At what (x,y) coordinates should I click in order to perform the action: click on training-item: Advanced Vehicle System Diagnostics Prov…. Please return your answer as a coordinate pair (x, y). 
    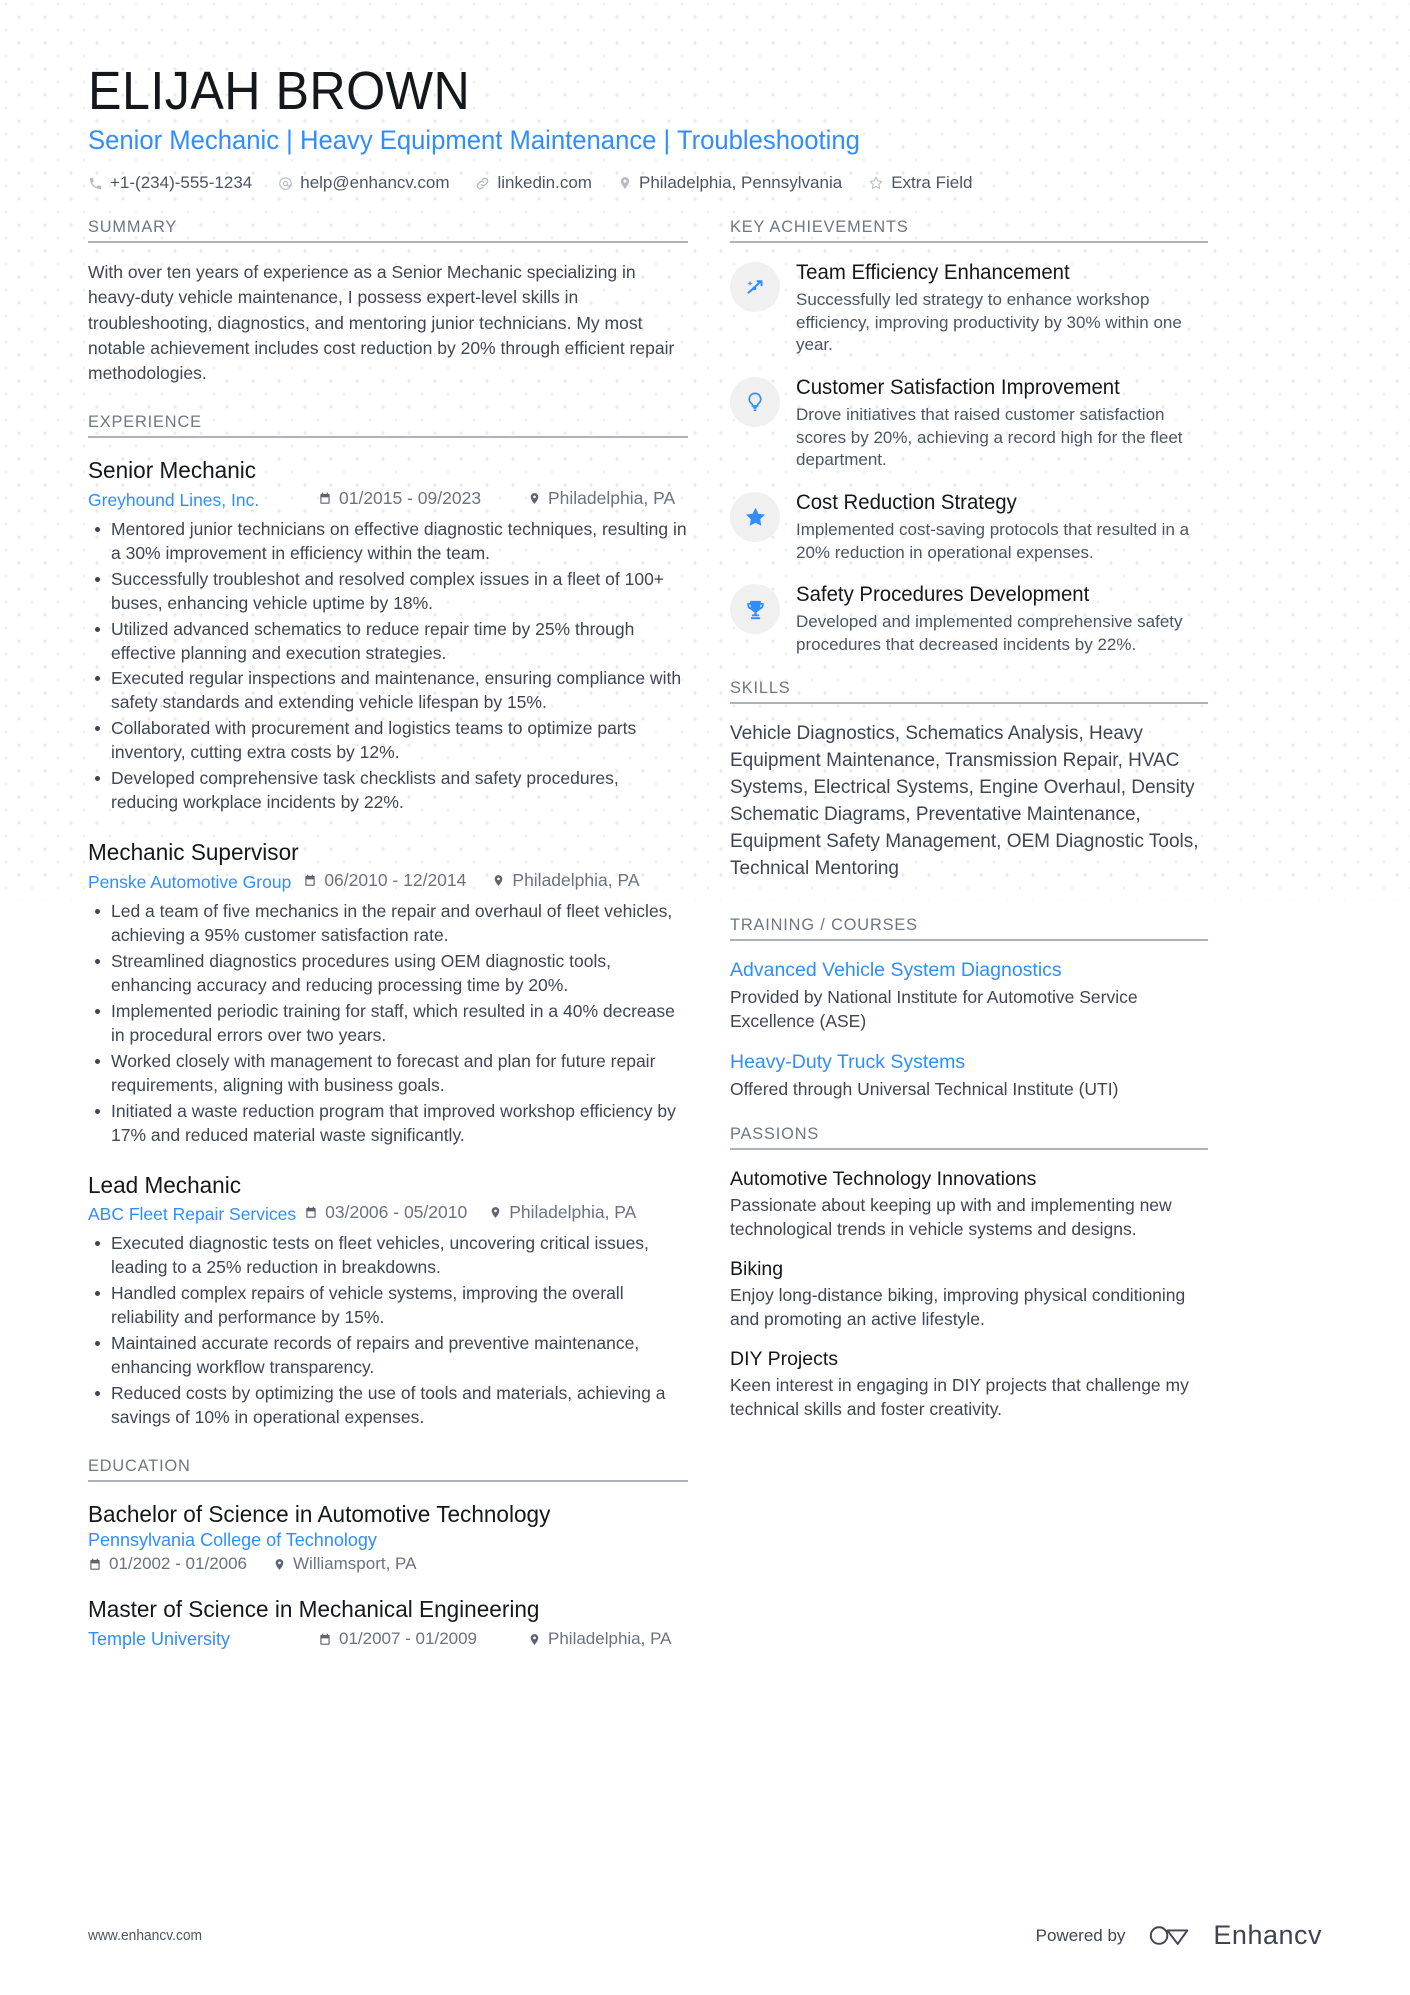
    Looking at the image, I should click on (969, 995).